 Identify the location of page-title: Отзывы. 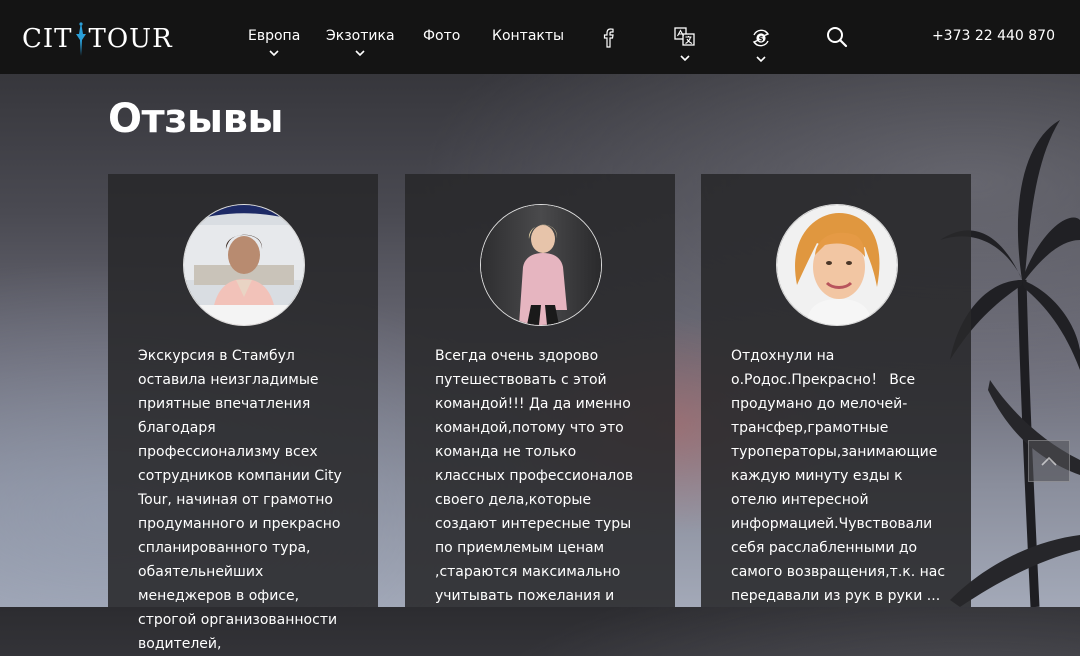
(196, 119).